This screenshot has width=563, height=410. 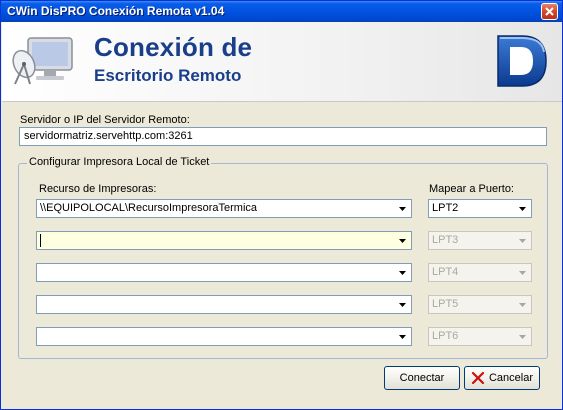 What do you see at coordinates (173, 47) in the screenshot?
I see `header-title: Conexión de` at bounding box center [173, 47].